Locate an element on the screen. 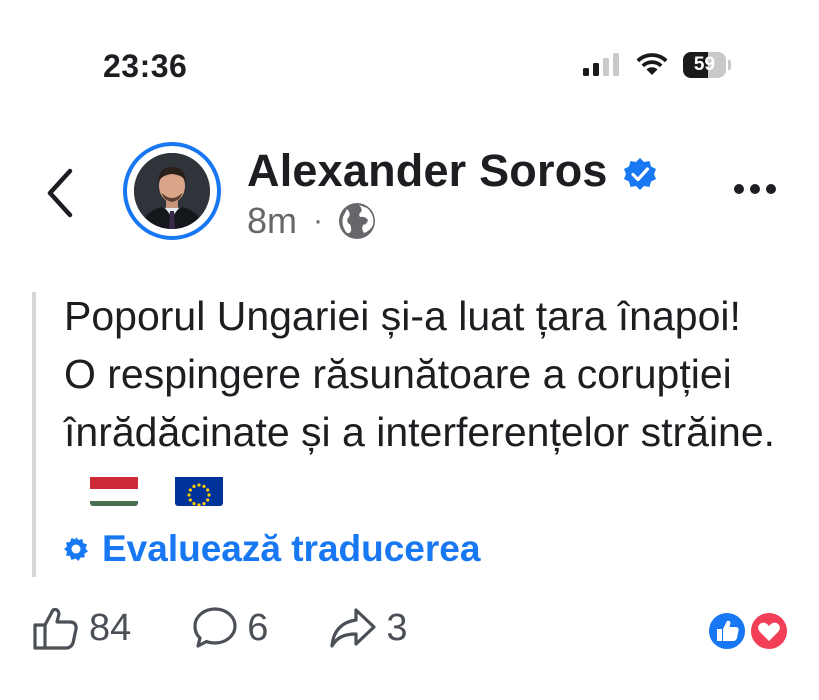  battery-percent: 59 is located at coordinates (704, 64).